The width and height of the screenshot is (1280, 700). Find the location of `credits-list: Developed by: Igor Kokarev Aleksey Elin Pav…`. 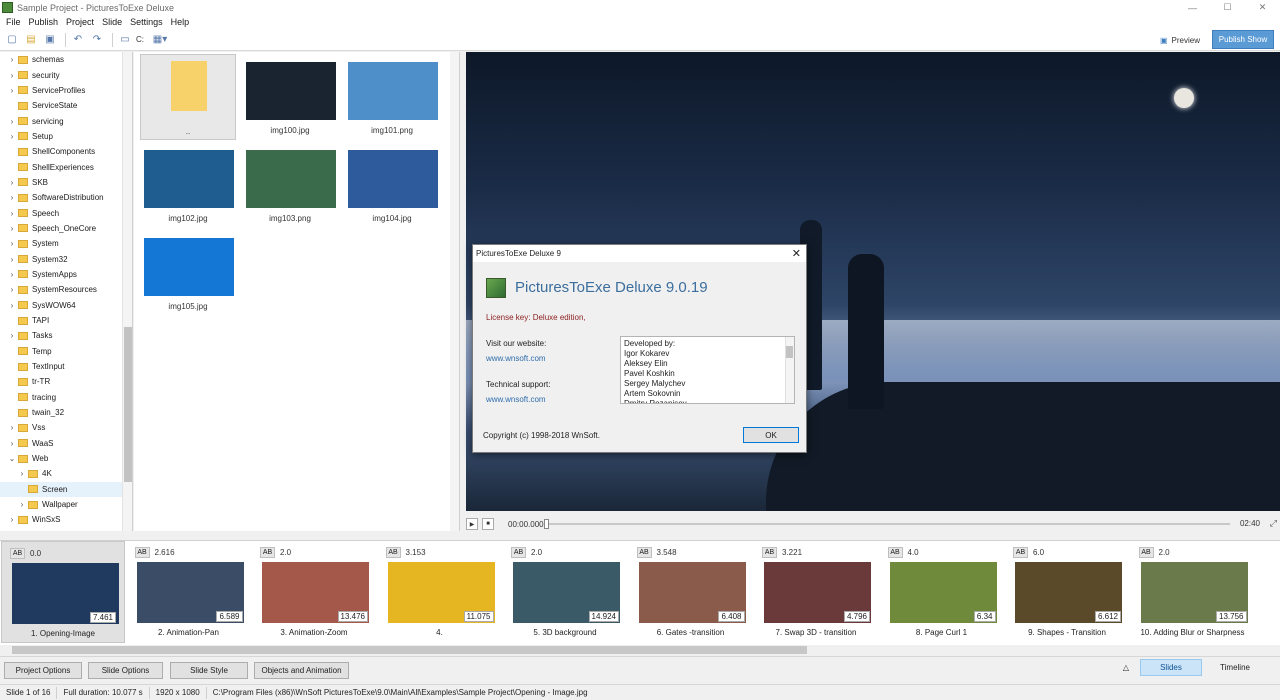

credits-list: Developed by: Igor Kokarev Aleksey Elin Pav… is located at coordinates (707, 370).